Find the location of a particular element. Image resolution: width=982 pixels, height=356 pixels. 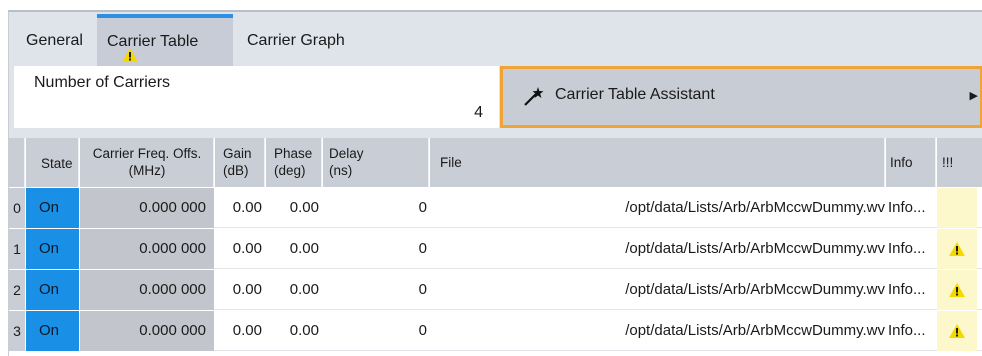

header-state: State is located at coordinates (52, 162).